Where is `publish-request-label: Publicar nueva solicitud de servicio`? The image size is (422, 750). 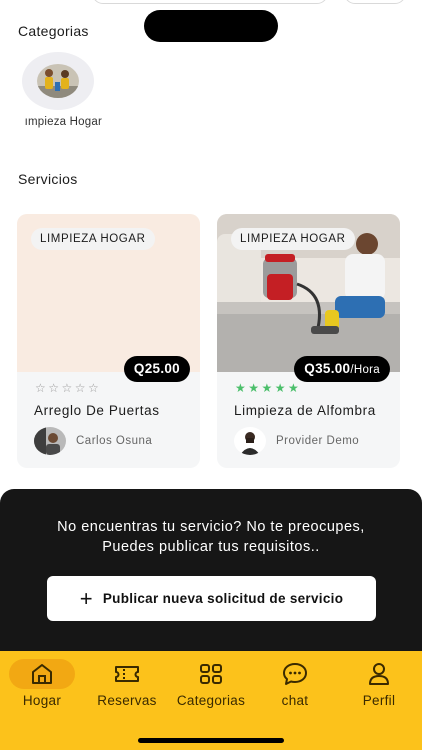
publish-request-label: Publicar nueva solicitud de servicio is located at coordinates (223, 598).